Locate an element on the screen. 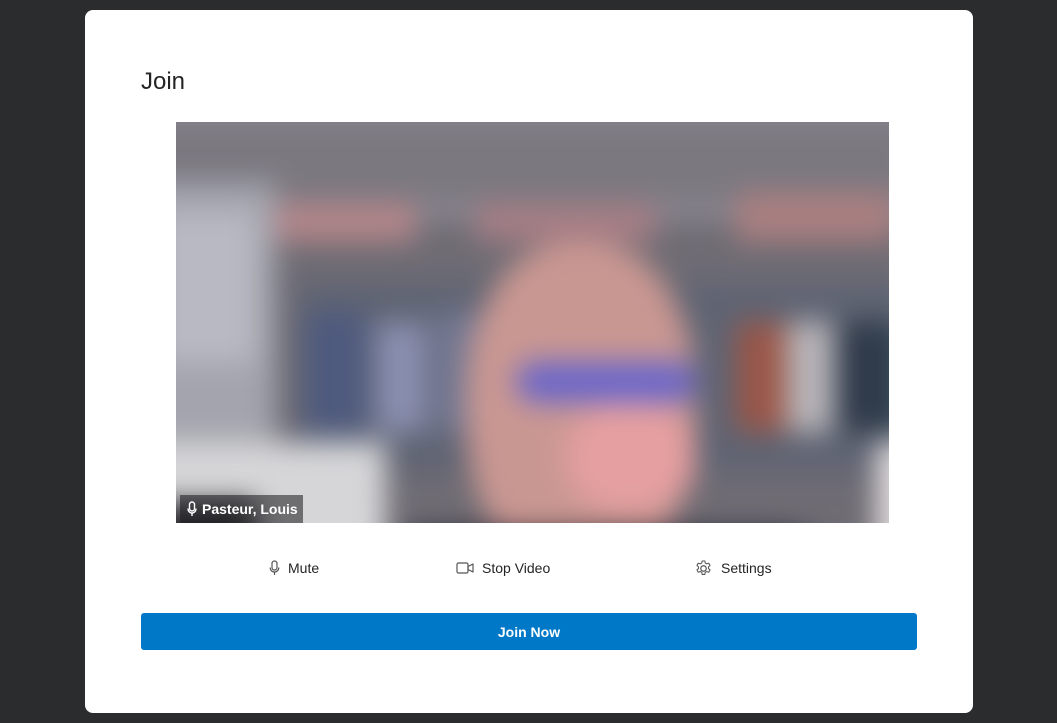 This screenshot has height=723, width=1057. participant-name: Pasteur, Louis is located at coordinates (250, 509).